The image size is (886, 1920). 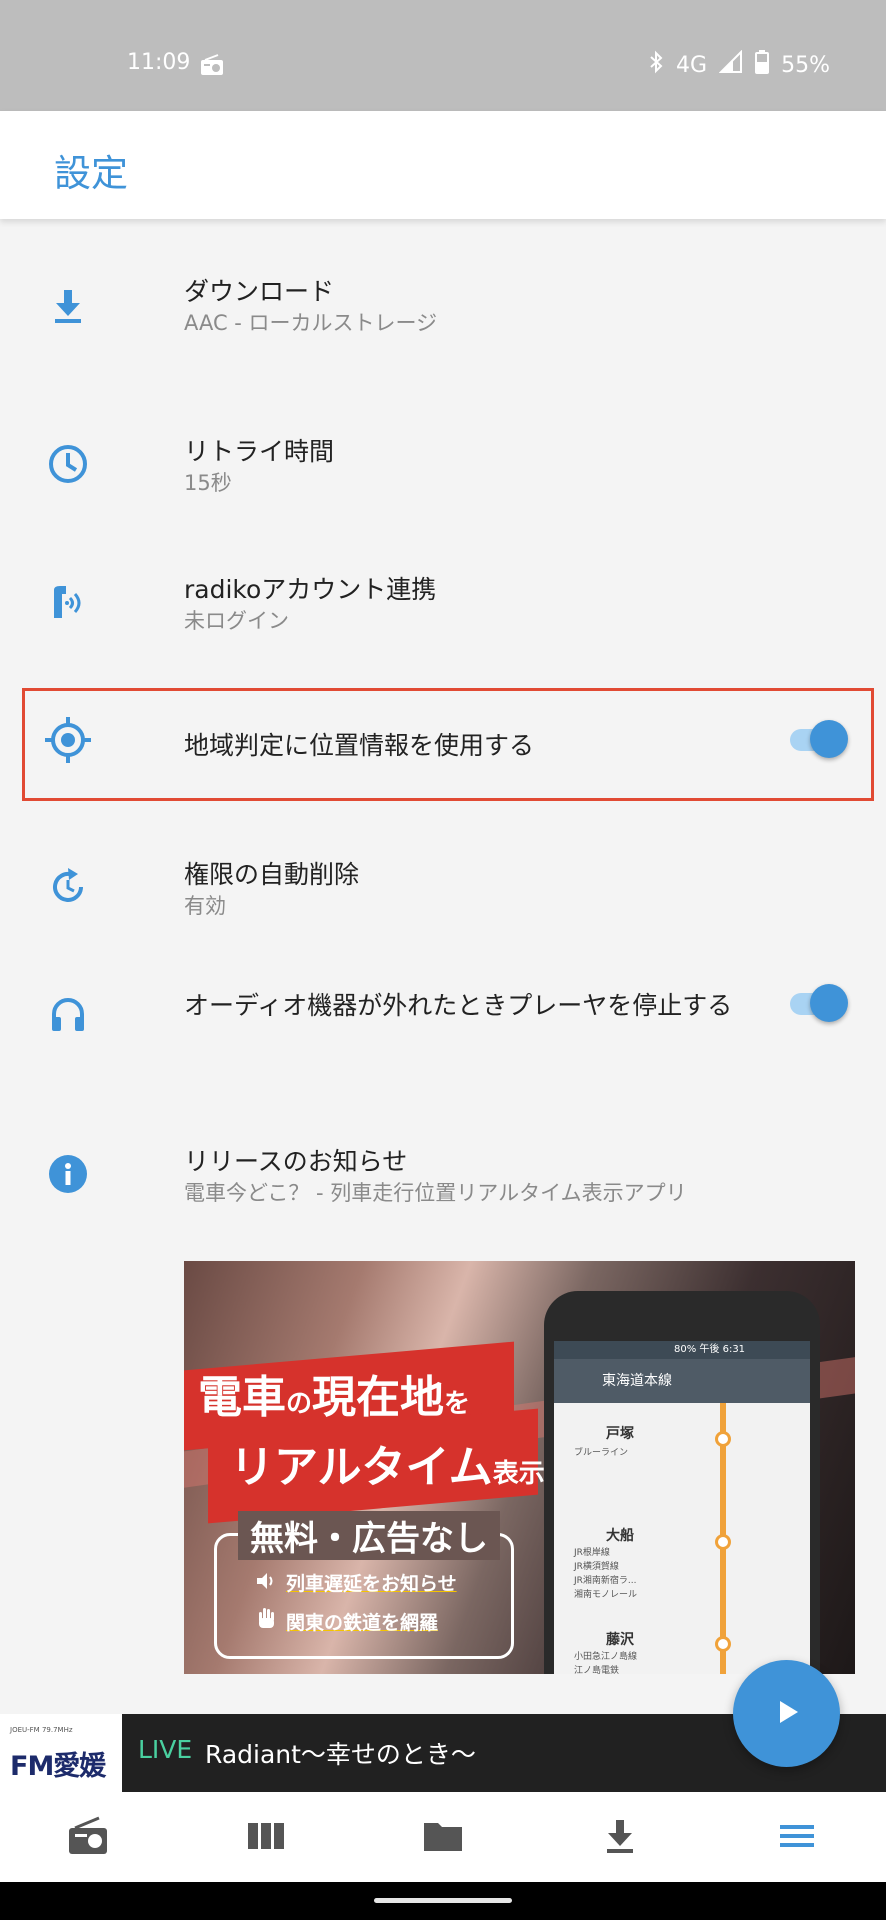 I want to click on station-logo-text: FM愛媛, so click(x=58, y=1766).